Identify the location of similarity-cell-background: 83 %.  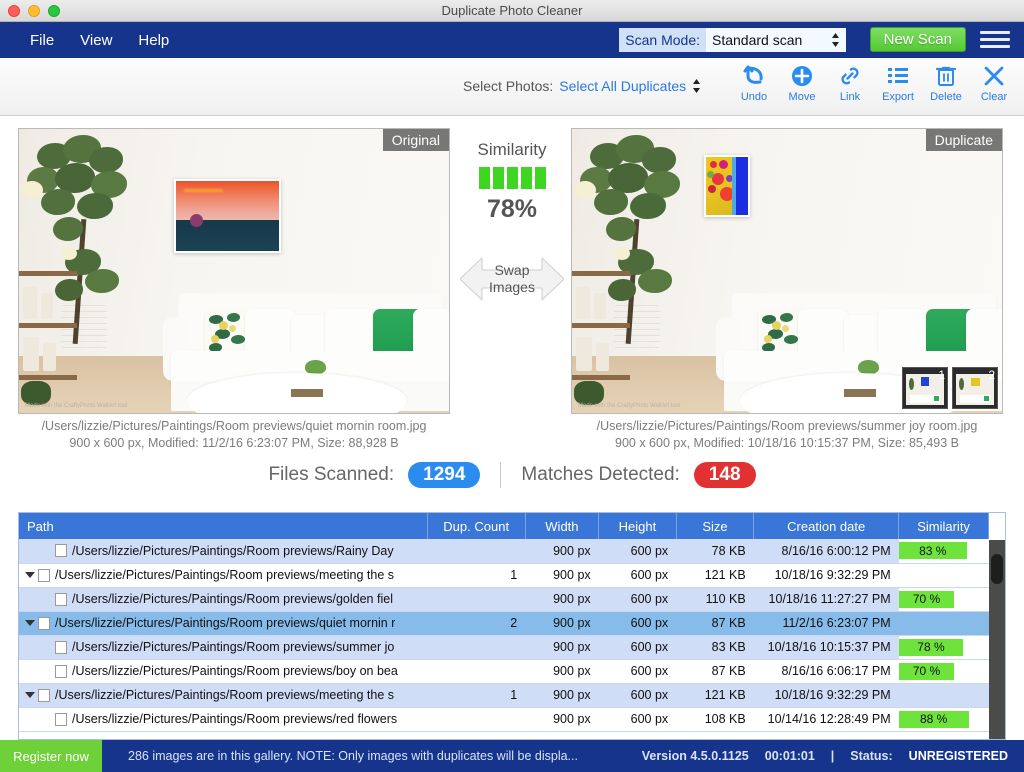
(943, 550).